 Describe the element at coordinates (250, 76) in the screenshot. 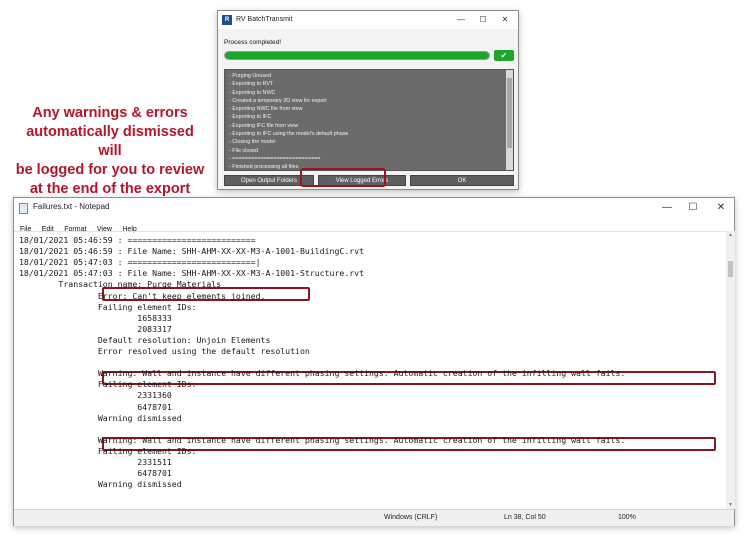

I see `log-line: - Purging Unused` at that location.